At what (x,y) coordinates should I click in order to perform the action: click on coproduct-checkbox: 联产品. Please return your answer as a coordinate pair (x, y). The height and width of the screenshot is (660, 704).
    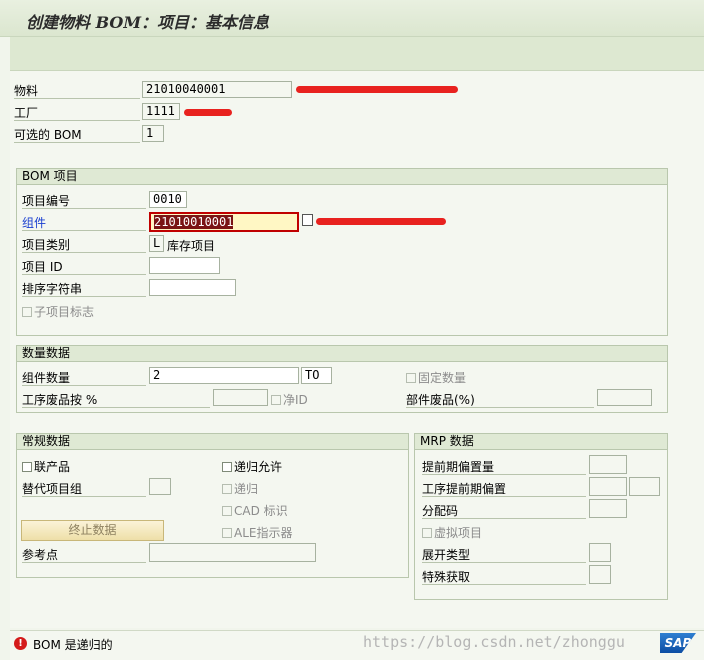
    Looking at the image, I should click on (46, 466).